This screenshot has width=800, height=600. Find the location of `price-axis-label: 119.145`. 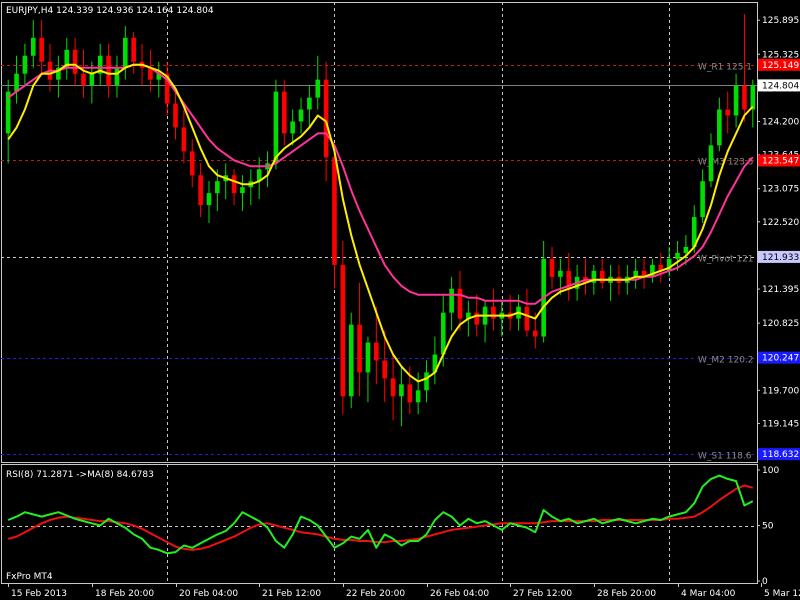

price-axis-label: 119.145 is located at coordinates (780, 424).